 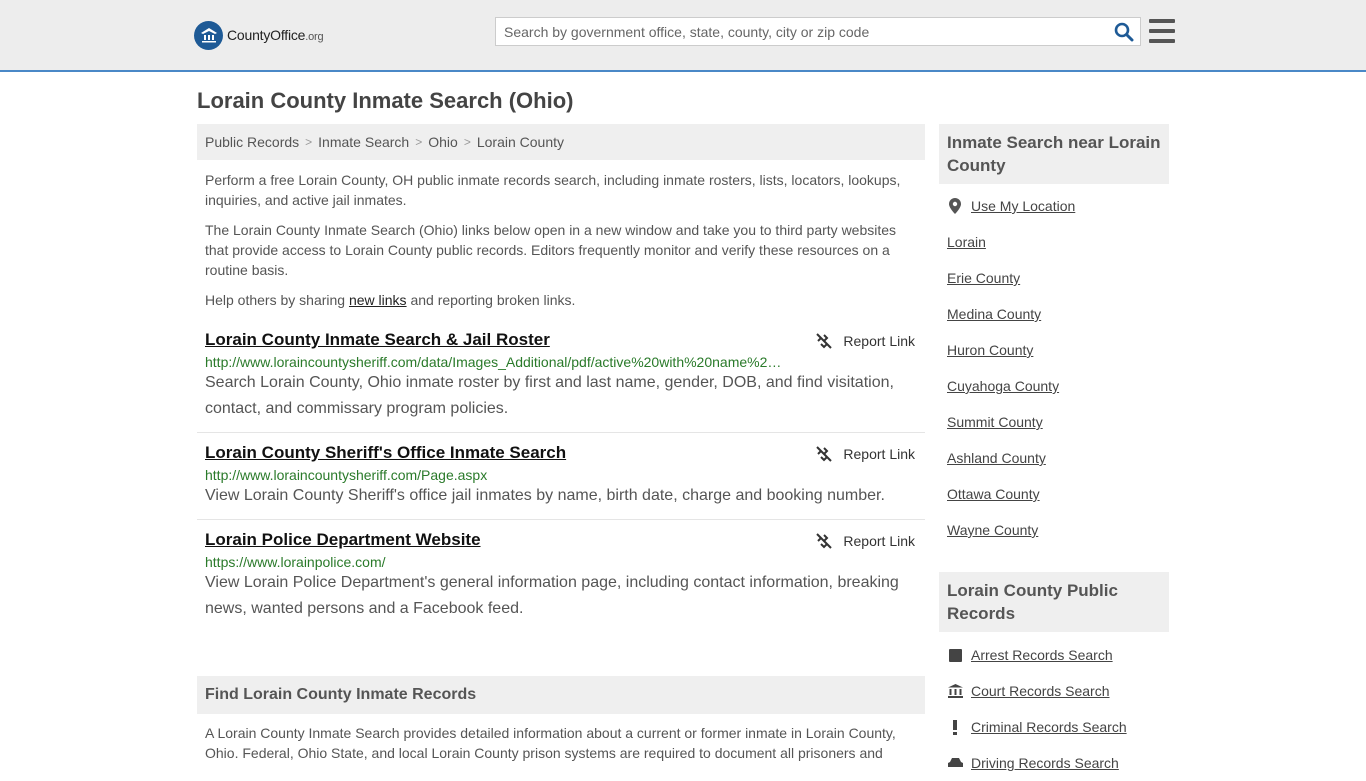 I want to click on breadcrumb-ohio: Ohio, so click(x=443, y=147).